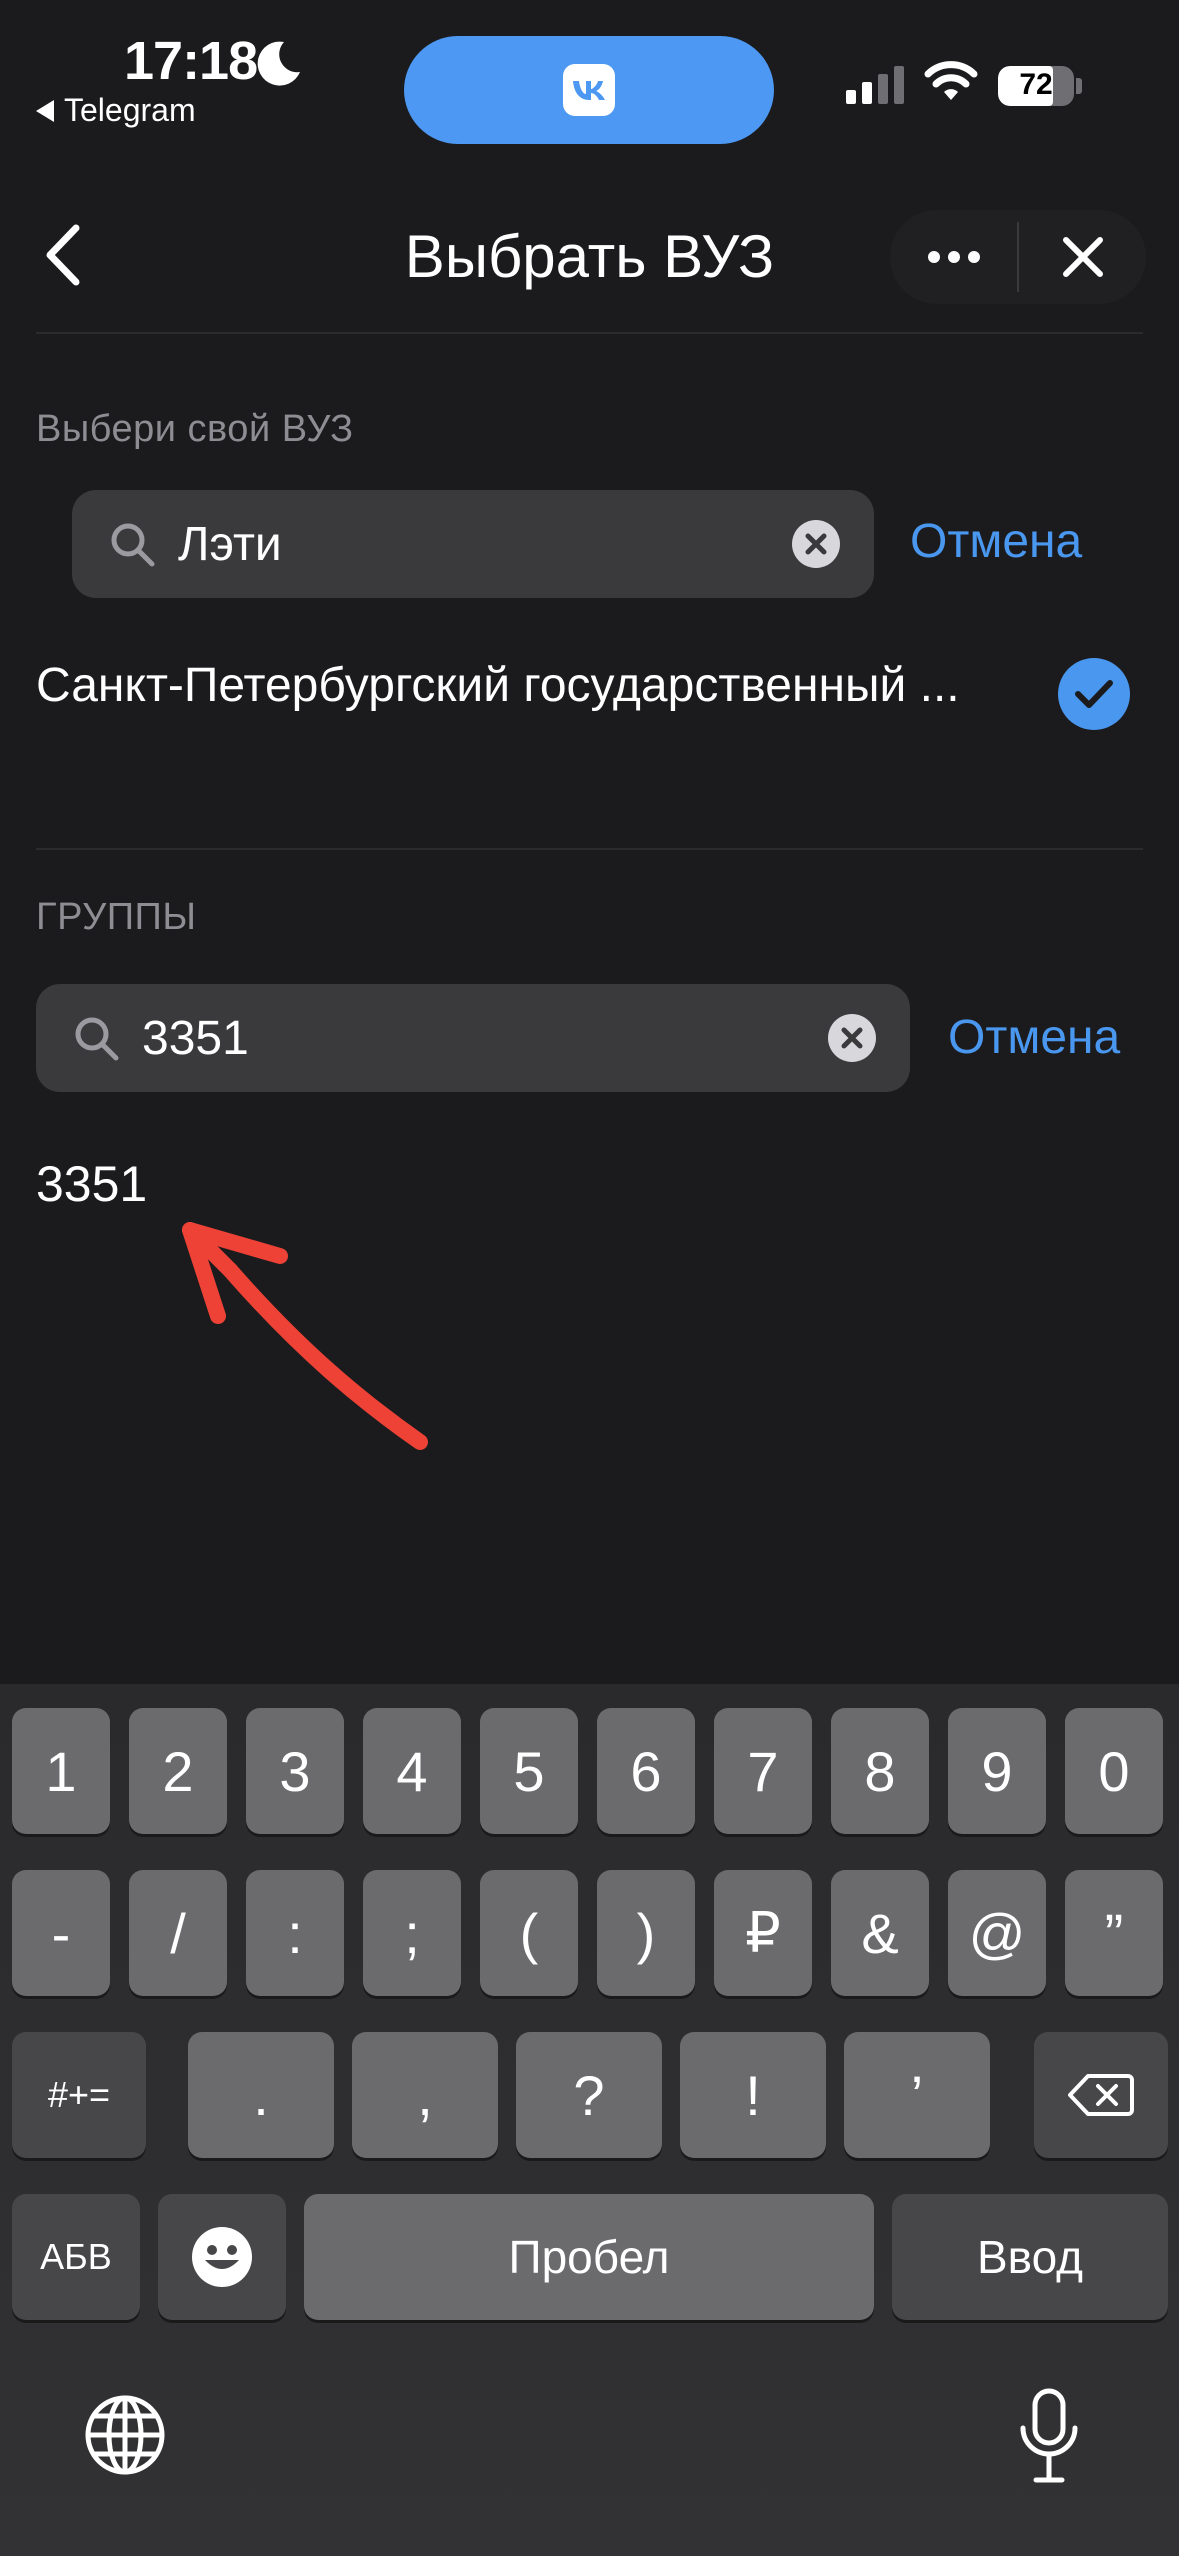 The height and width of the screenshot is (2556, 1179). I want to click on battery-tip, so click(1079, 86).